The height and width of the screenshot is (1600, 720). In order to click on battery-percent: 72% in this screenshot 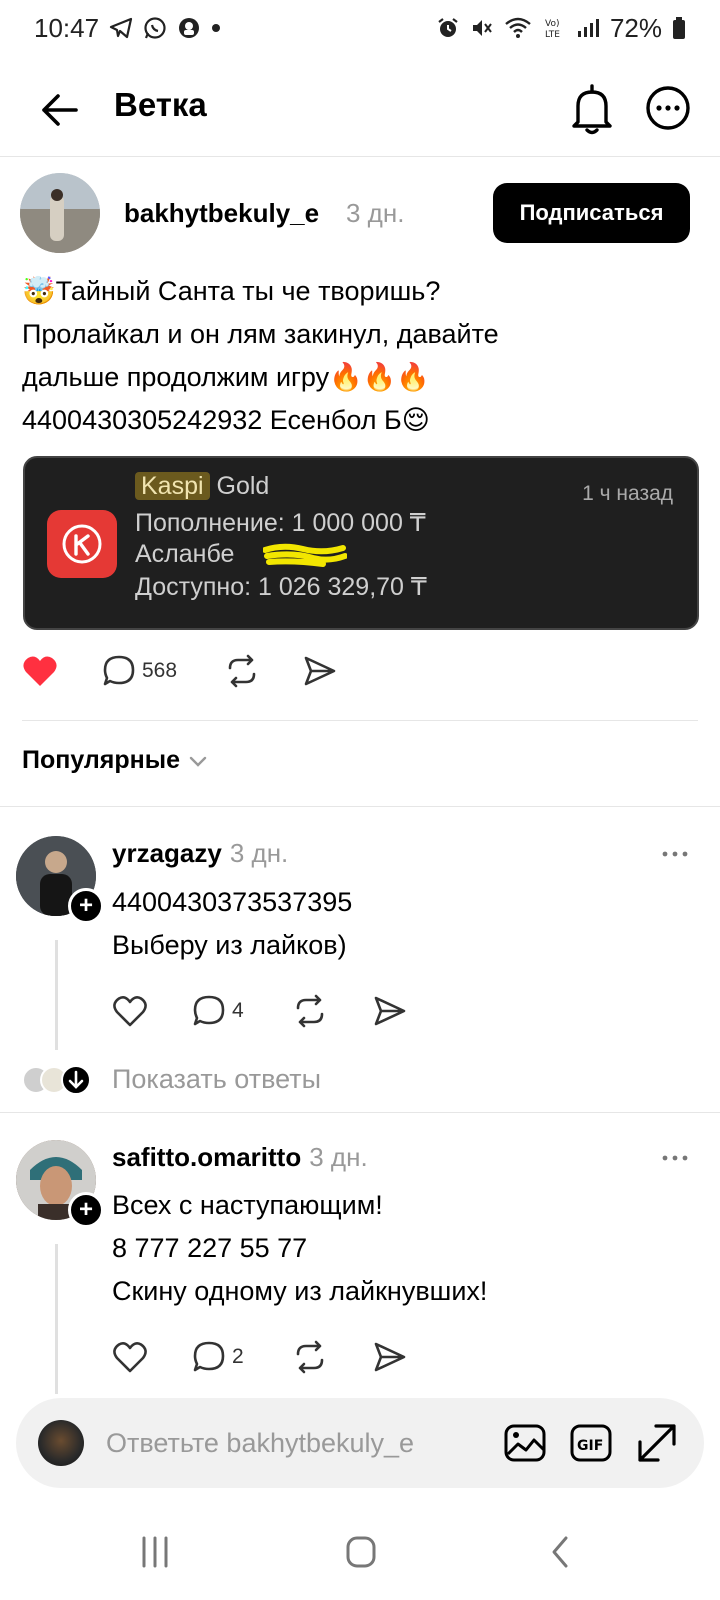, I will do `click(635, 27)`.